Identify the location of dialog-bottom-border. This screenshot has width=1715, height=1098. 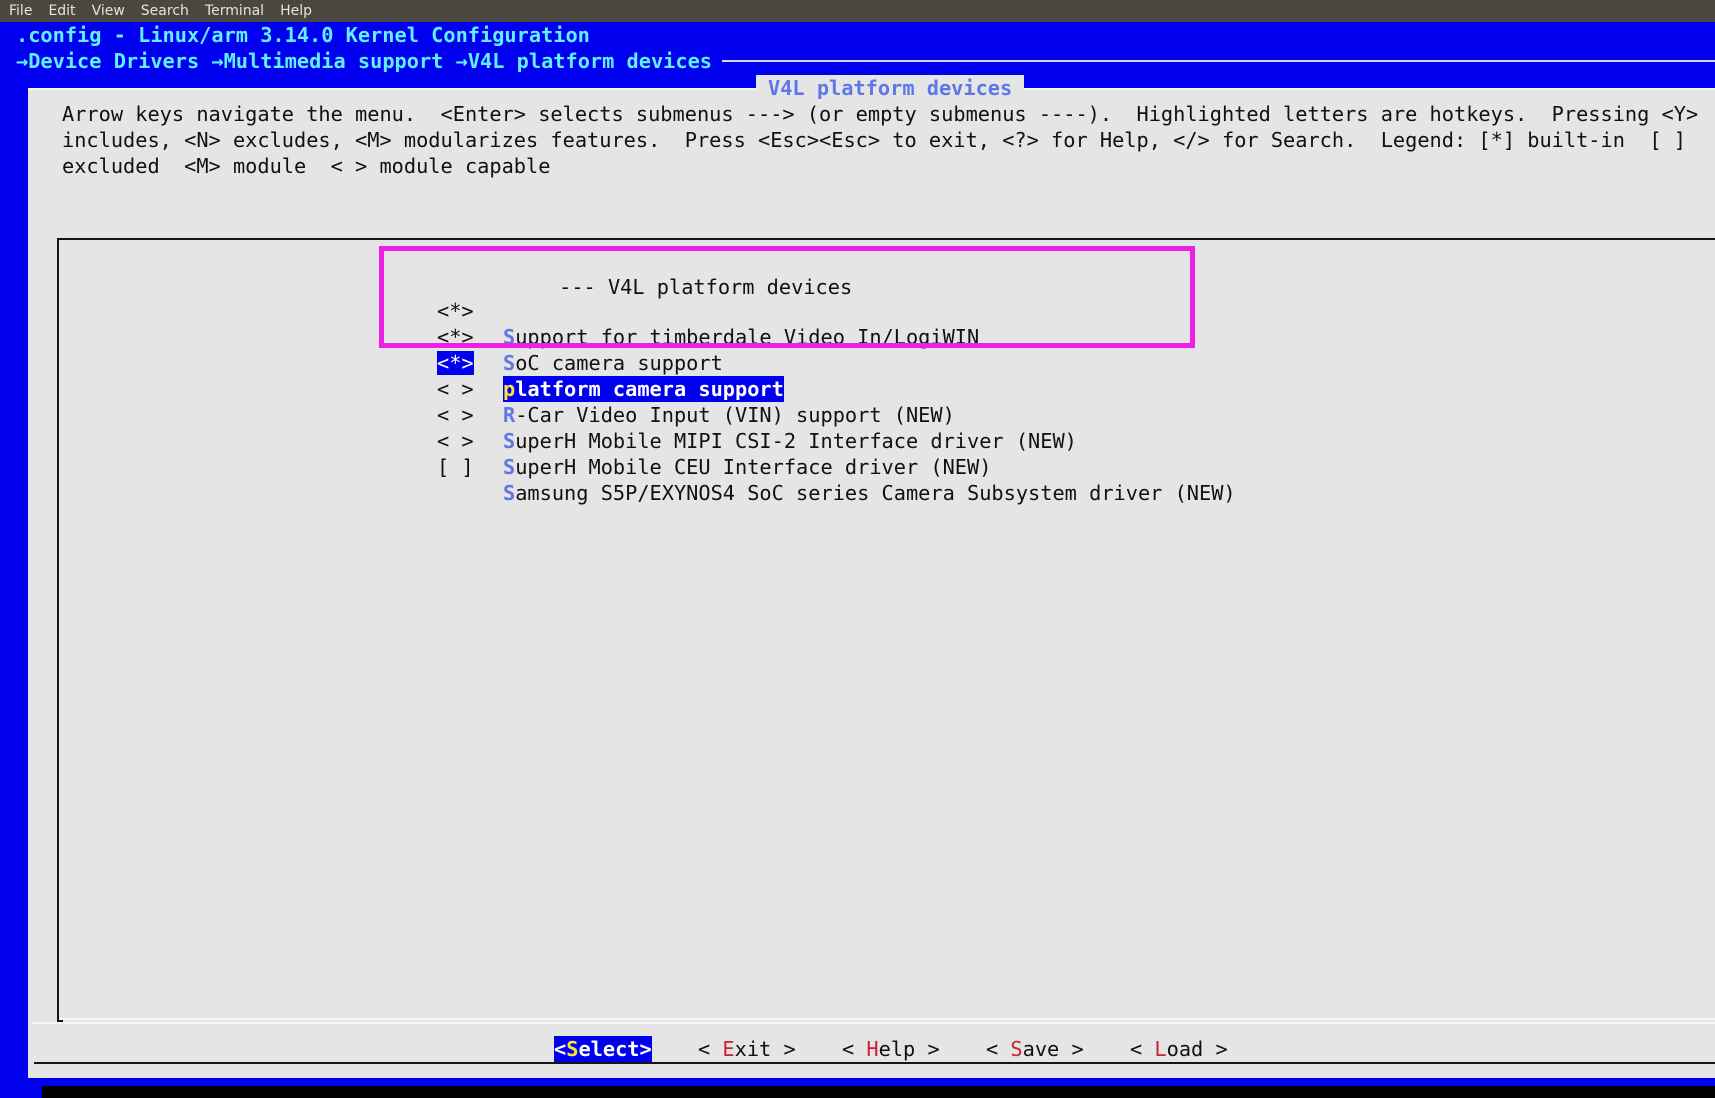
(874, 1063).